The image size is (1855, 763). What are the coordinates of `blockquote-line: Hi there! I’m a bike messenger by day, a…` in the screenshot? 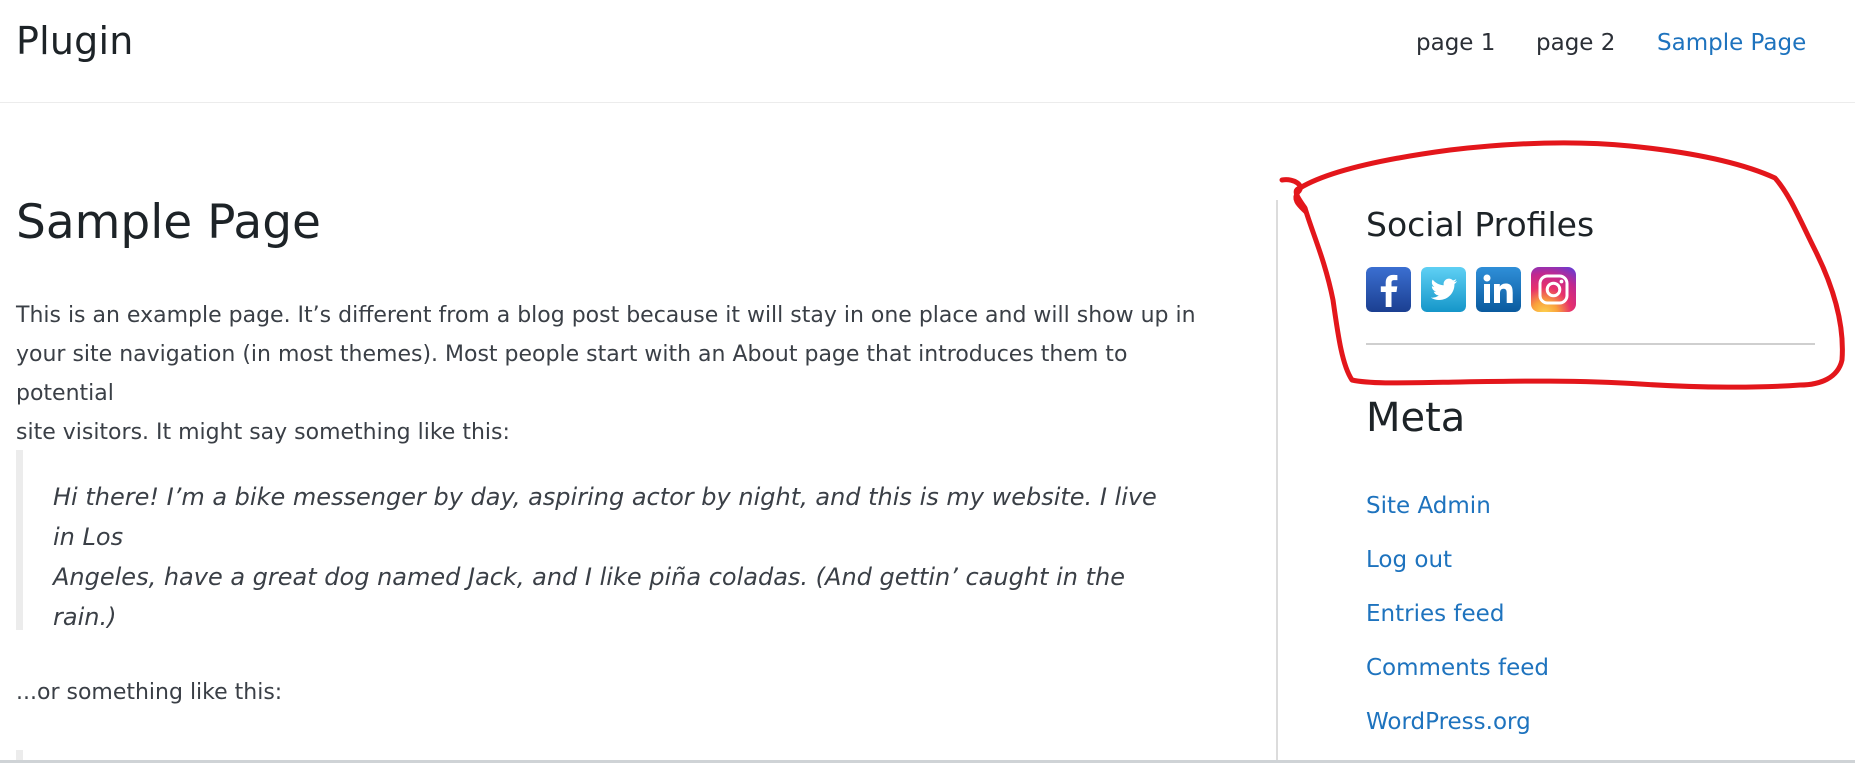 It's located at (605, 517).